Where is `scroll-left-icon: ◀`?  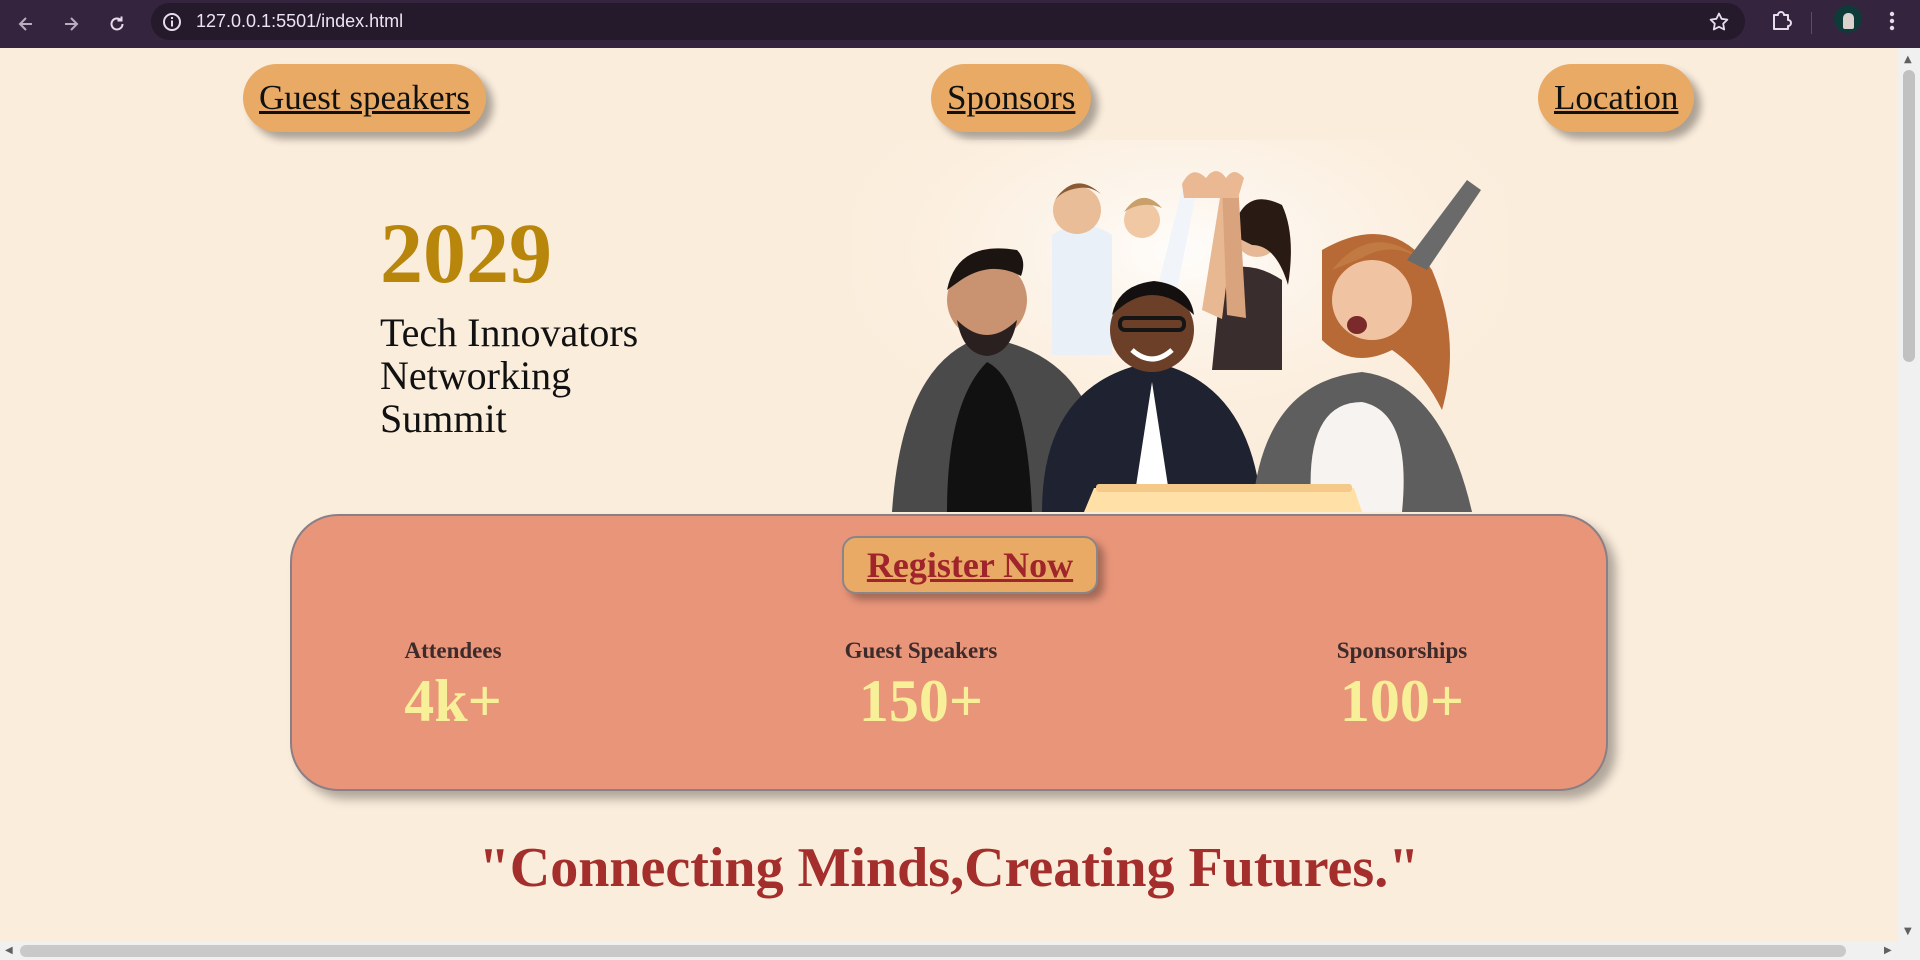
scroll-left-icon: ◀ is located at coordinates (9, 950).